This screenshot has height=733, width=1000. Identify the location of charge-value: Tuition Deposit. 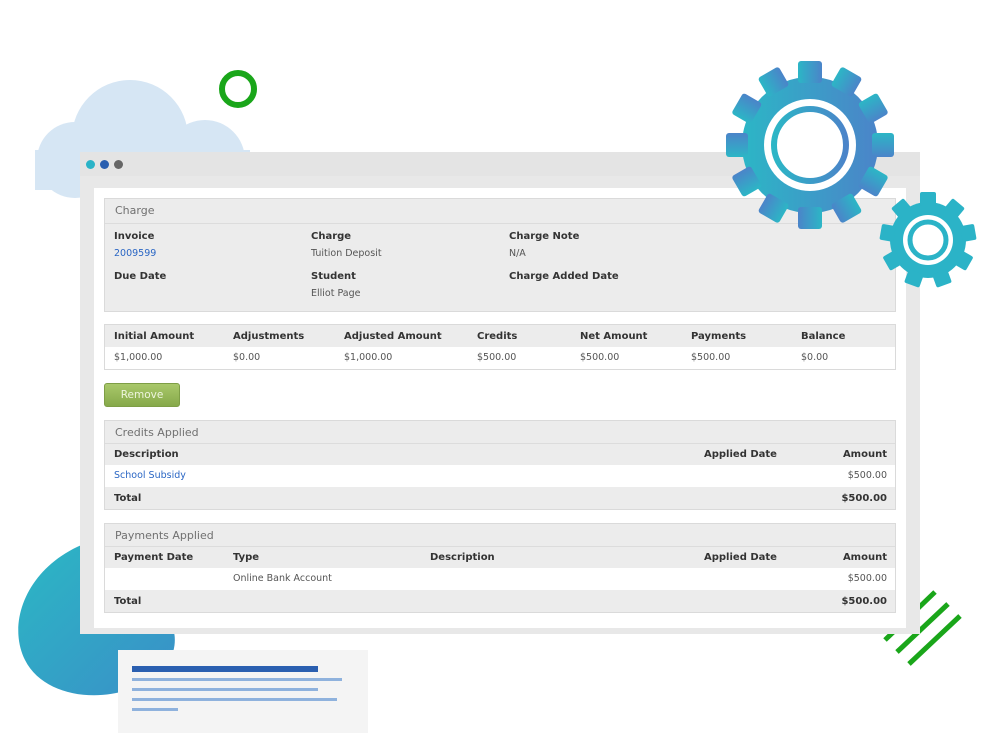
(346, 253).